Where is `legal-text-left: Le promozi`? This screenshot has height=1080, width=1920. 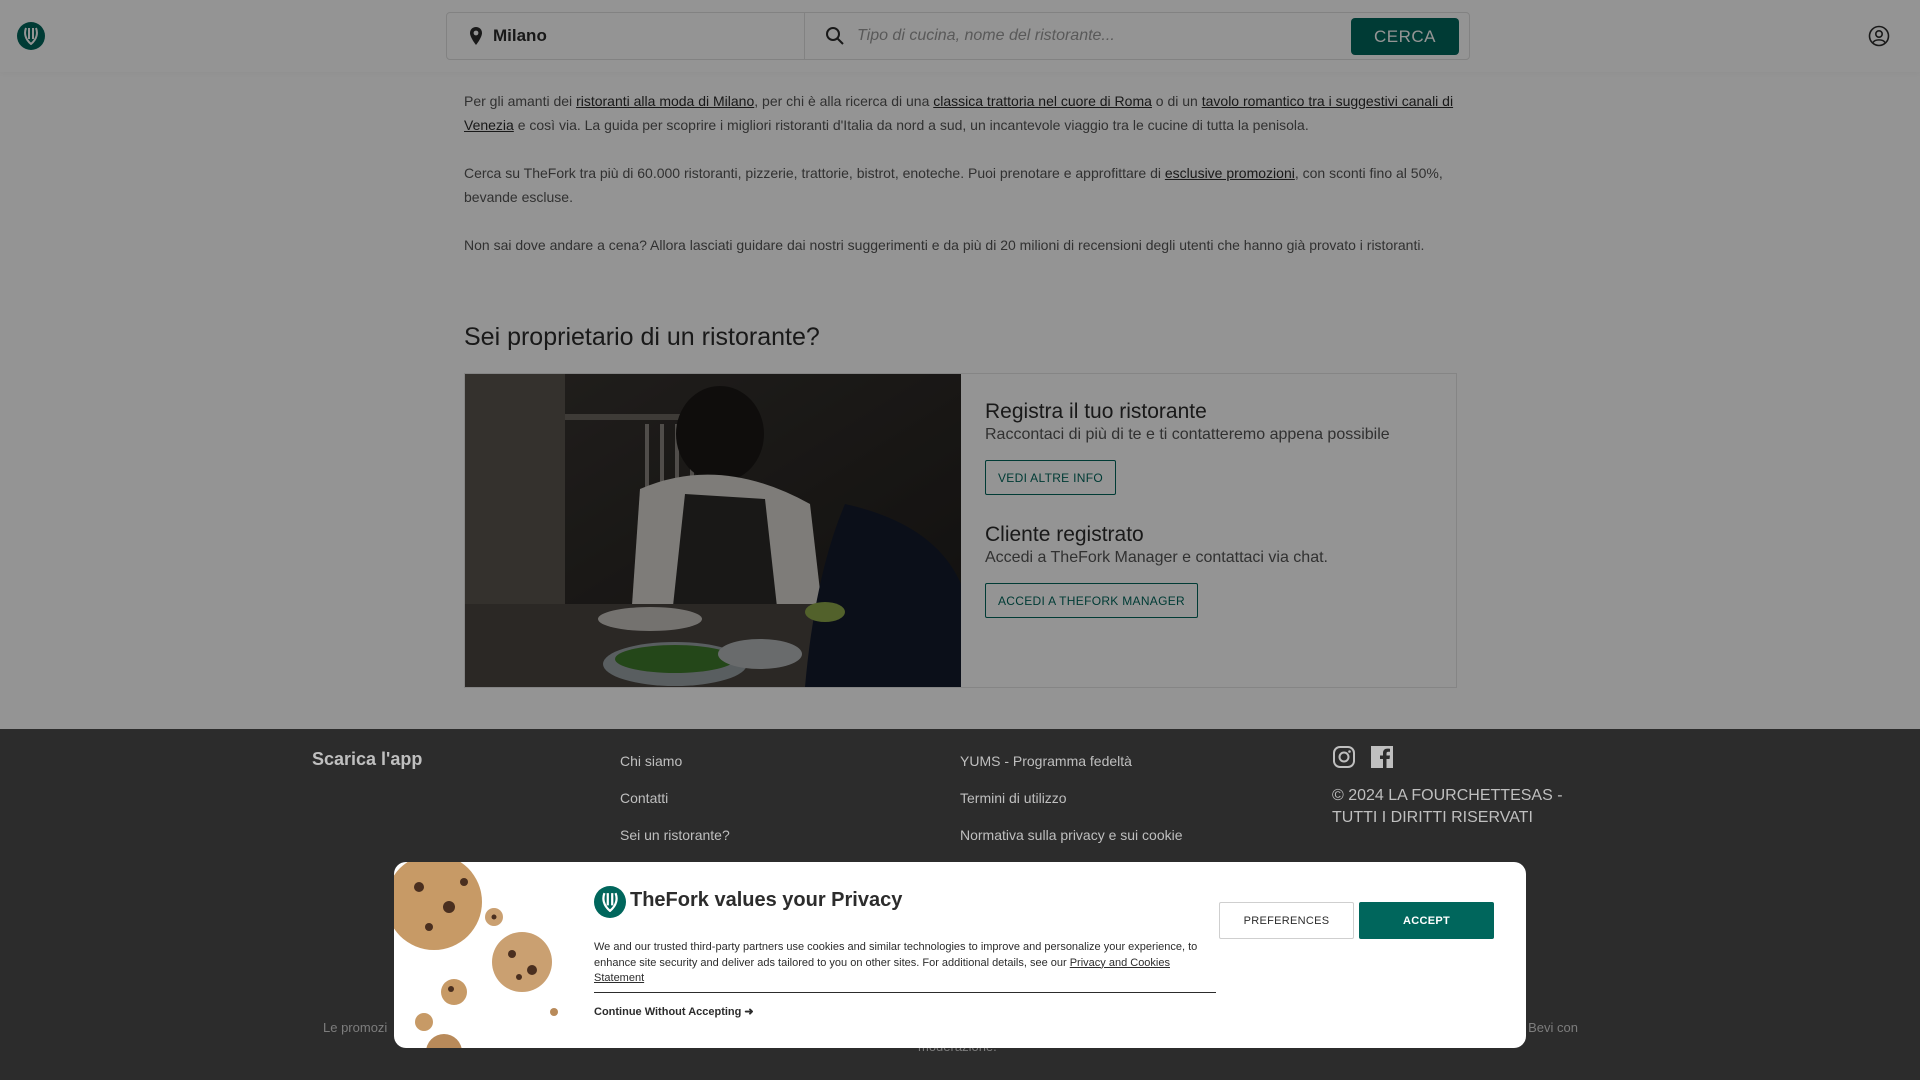 legal-text-left: Le promozi is located at coordinates (355, 1027).